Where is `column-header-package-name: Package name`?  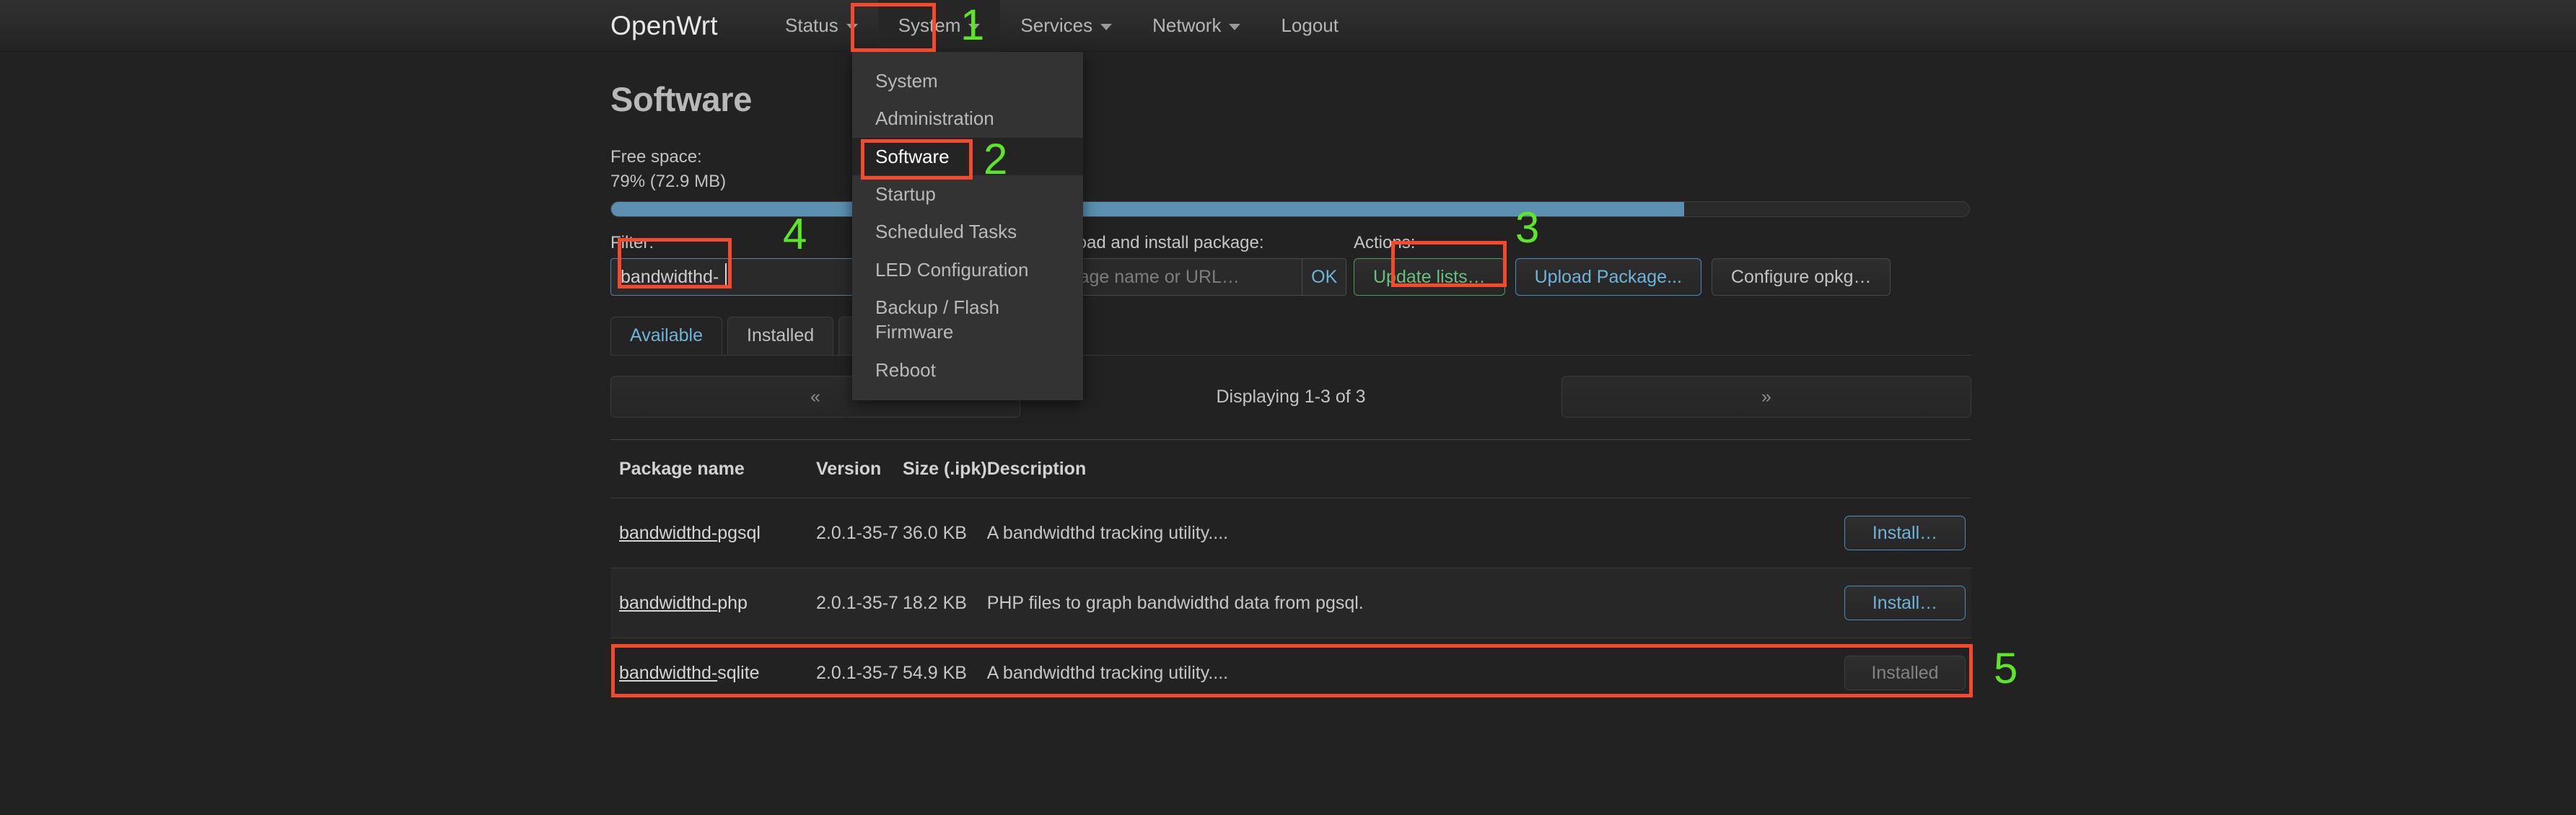 column-header-package-name: Package name is located at coordinates (682, 469).